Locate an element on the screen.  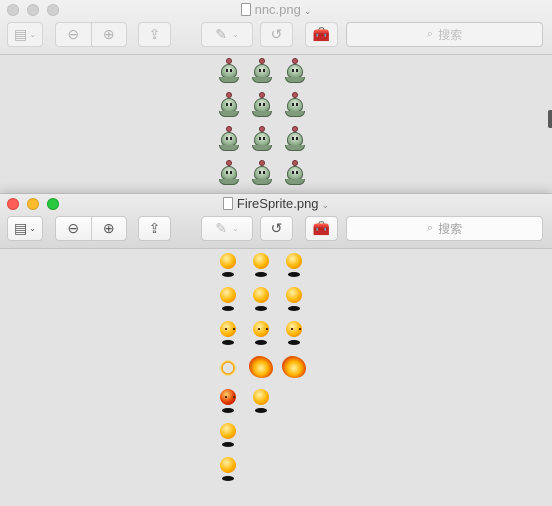
window-title: FireSprite.png ⌄ is located at coordinates (276, 204).